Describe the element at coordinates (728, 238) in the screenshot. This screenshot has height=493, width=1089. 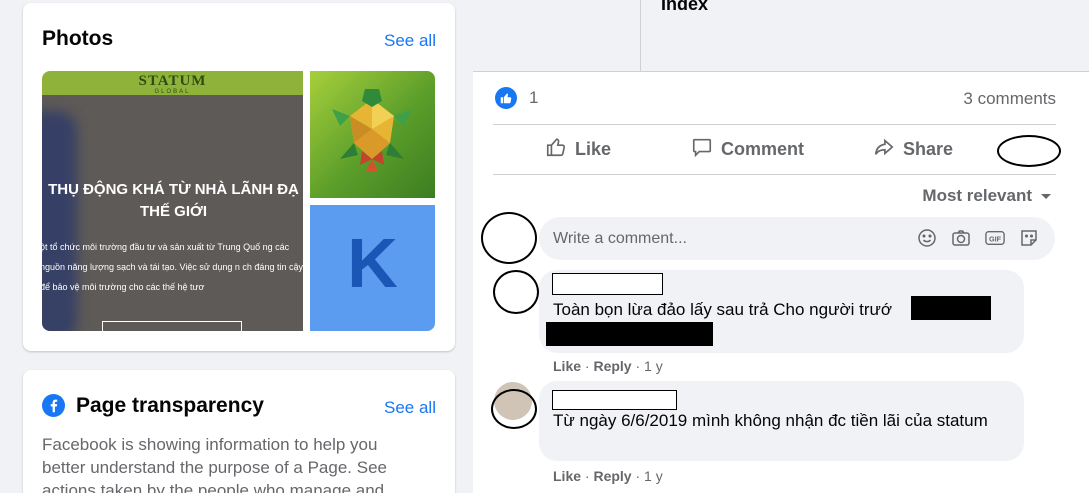
I see `write-comment-input` at that location.